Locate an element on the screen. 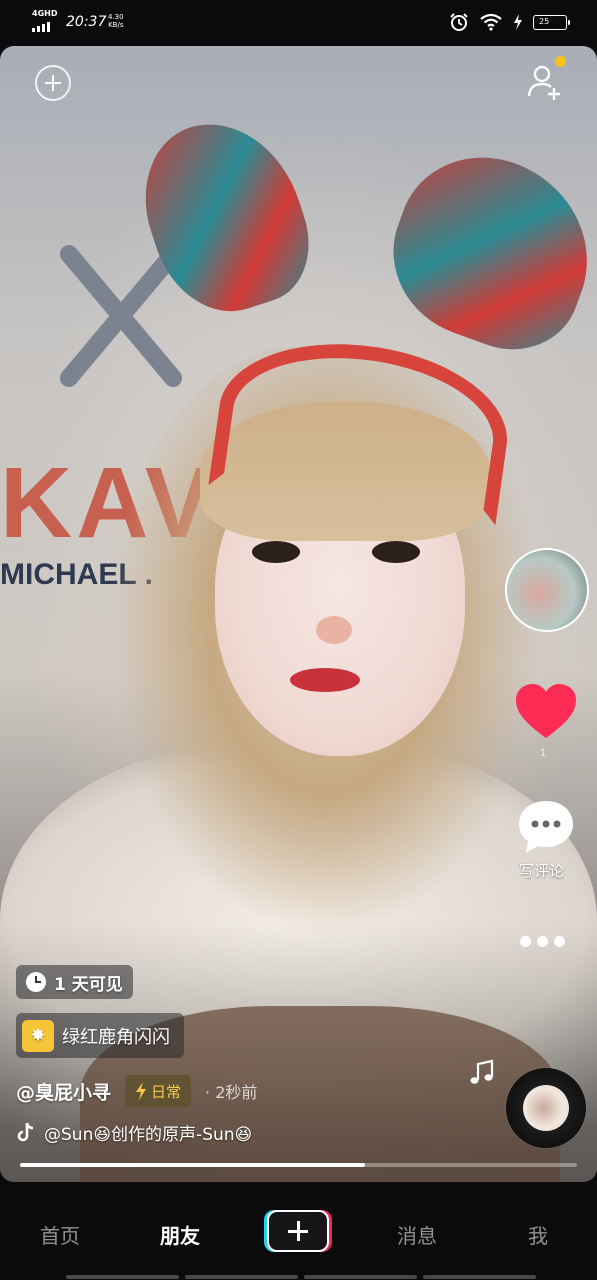 Image resolution: width=597 pixels, height=1280 pixels. add-friend-button is located at coordinates (546, 79).